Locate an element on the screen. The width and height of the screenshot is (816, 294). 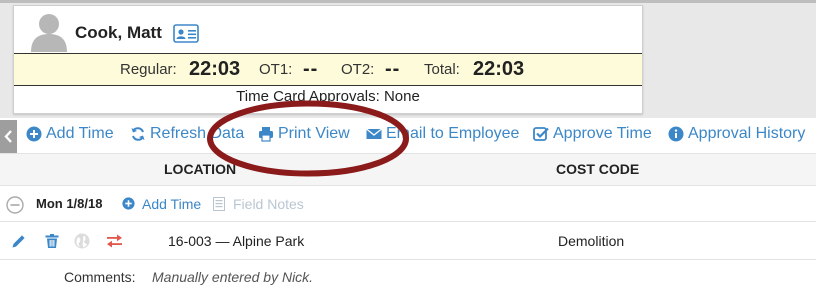
chevron-left-icon is located at coordinates (8, 136).